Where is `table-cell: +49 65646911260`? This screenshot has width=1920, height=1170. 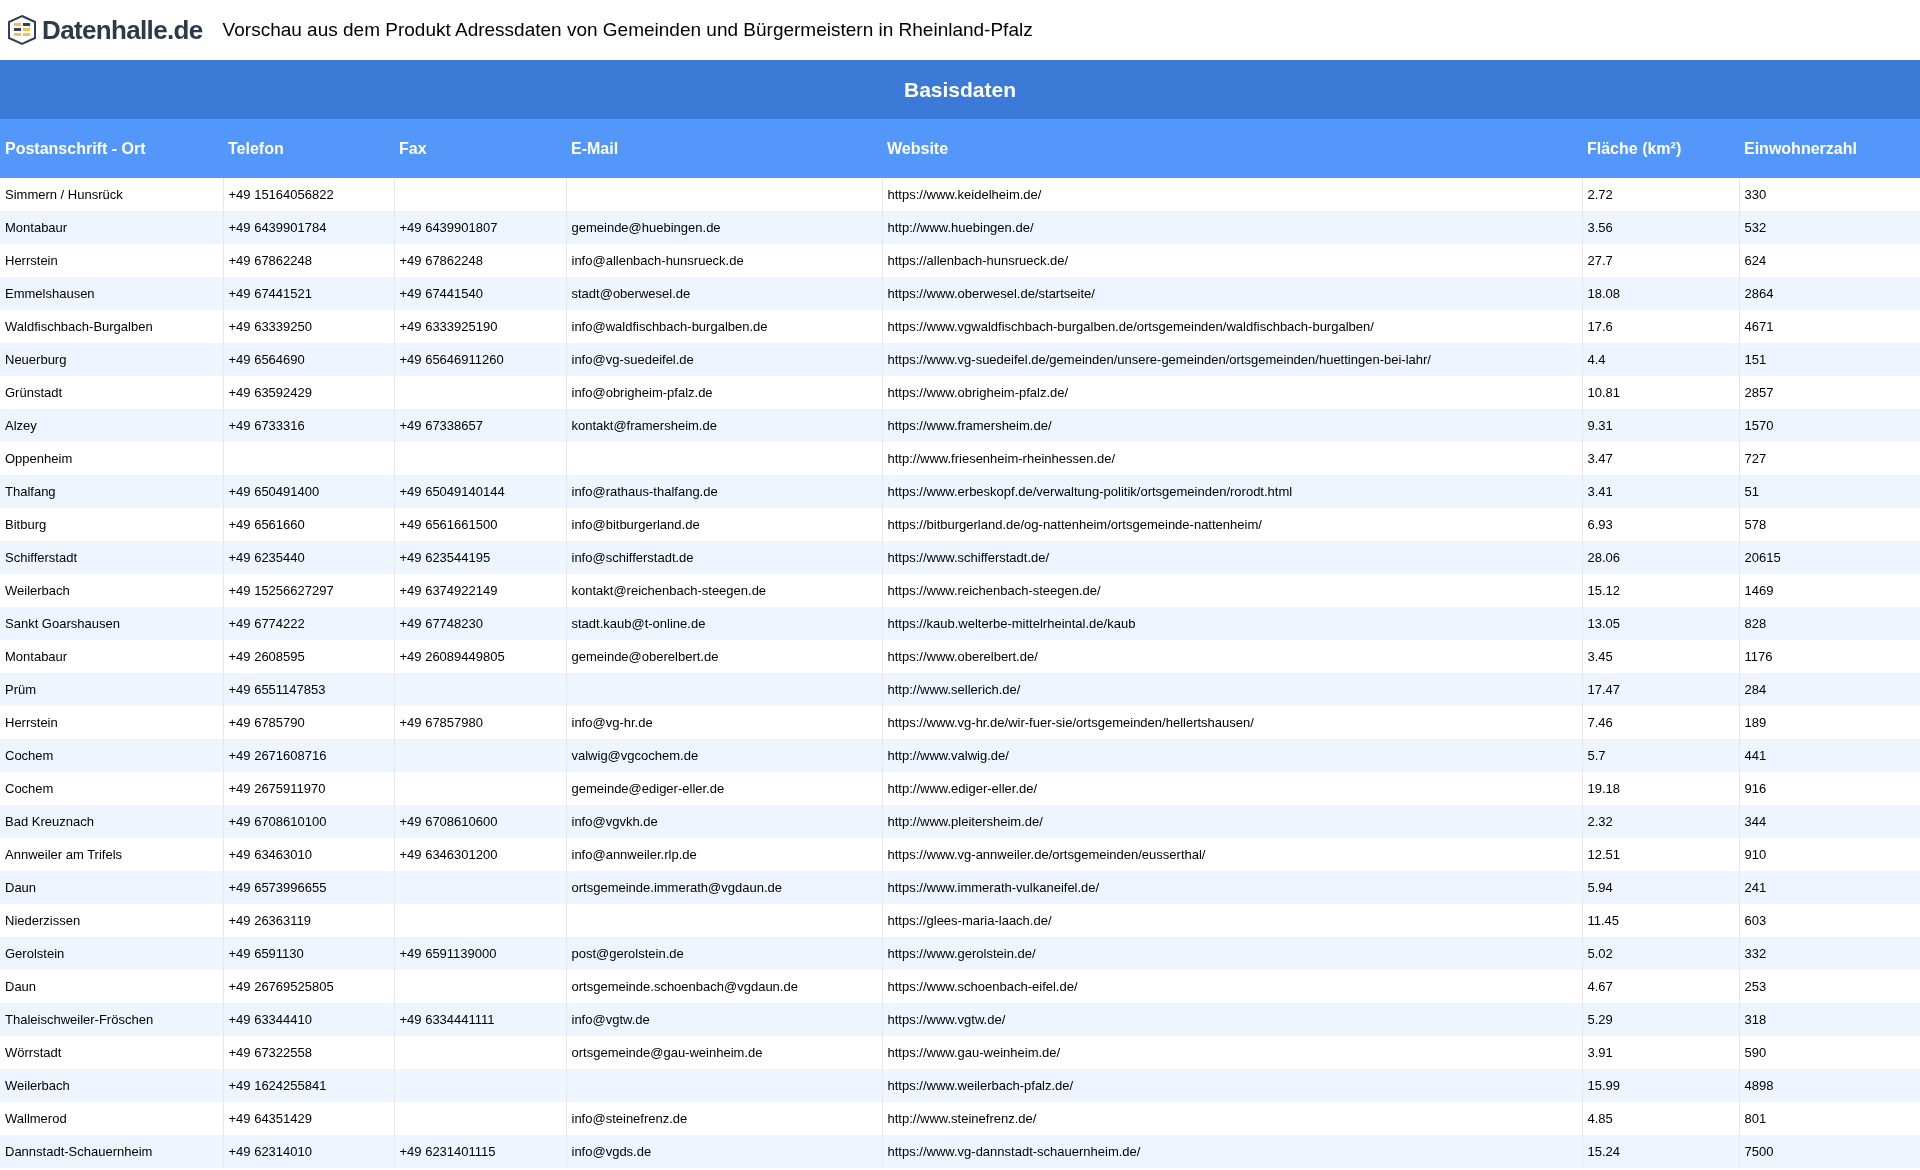 table-cell: +49 65646911260 is located at coordinates (451, 359).